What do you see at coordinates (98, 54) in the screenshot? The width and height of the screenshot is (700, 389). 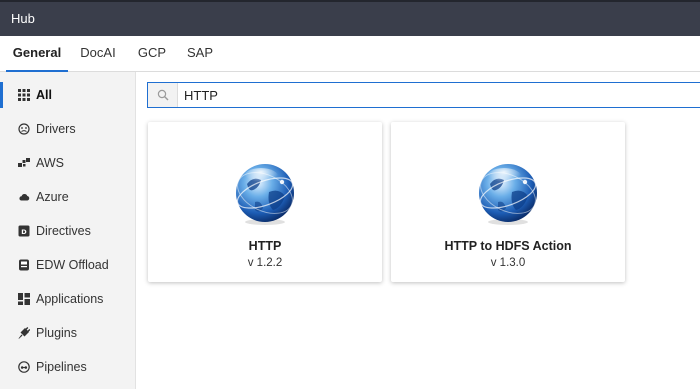 I see `tab-docai: DocAI` at bounding box center [98, 54].